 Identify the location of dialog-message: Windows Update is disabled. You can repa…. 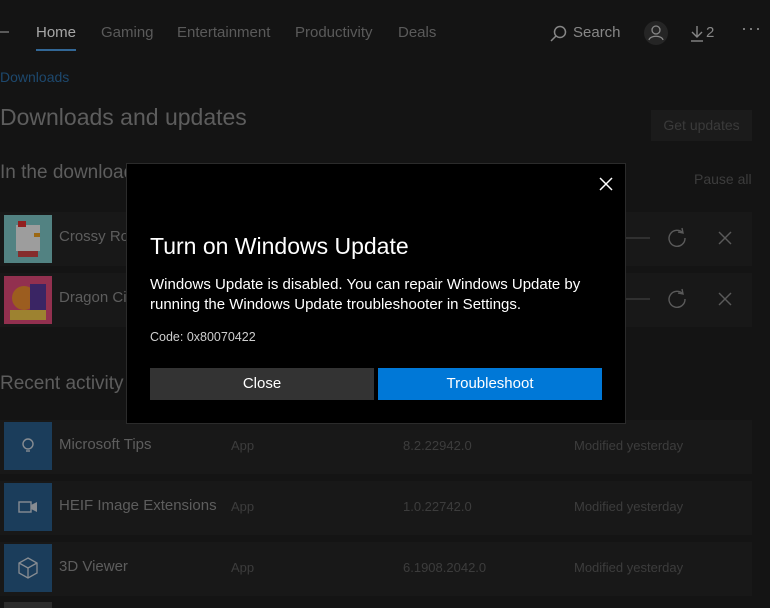
(365, 294).